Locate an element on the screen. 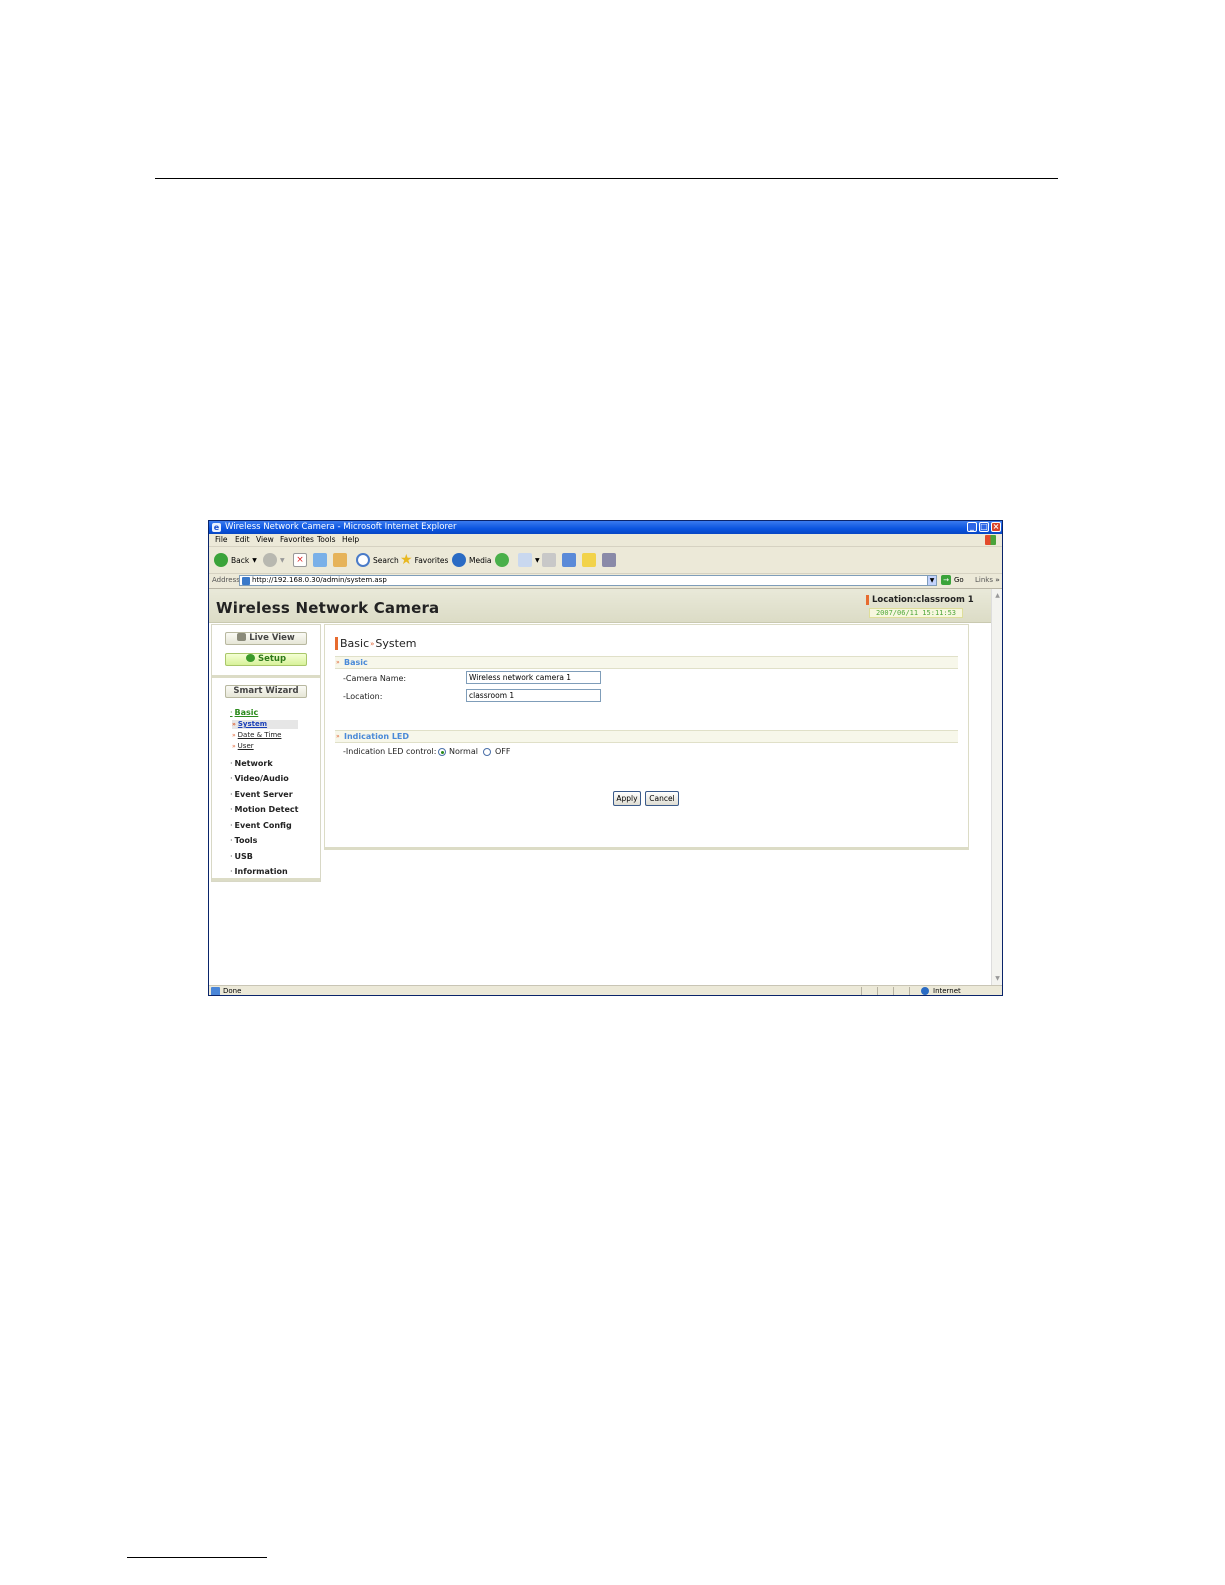  go-button: → Go is located at coordinates (952, 580).